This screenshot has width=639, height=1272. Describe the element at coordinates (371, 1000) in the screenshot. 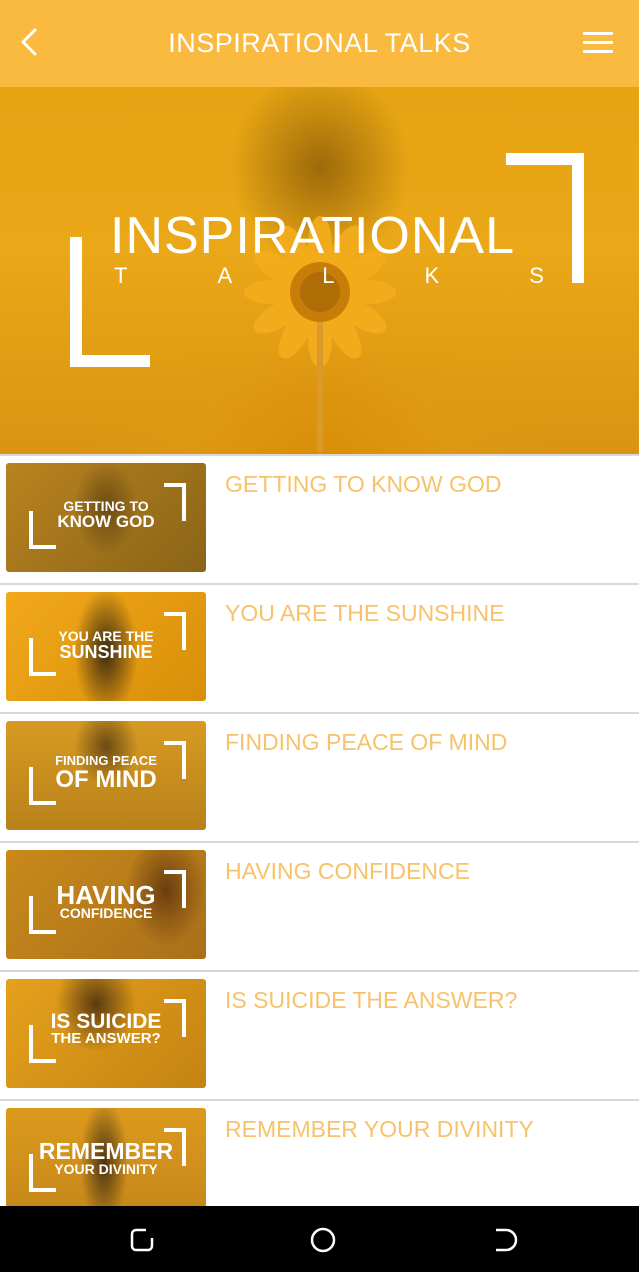

I see `talk-title: IS SUICIDE THE ANSWER?` at that location.